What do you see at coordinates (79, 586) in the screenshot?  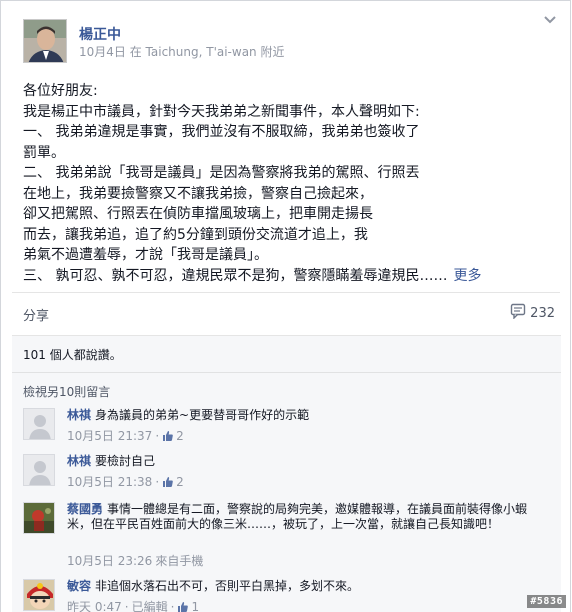 I see `commenter-name: 敏容` at bounding box center [79, 586].